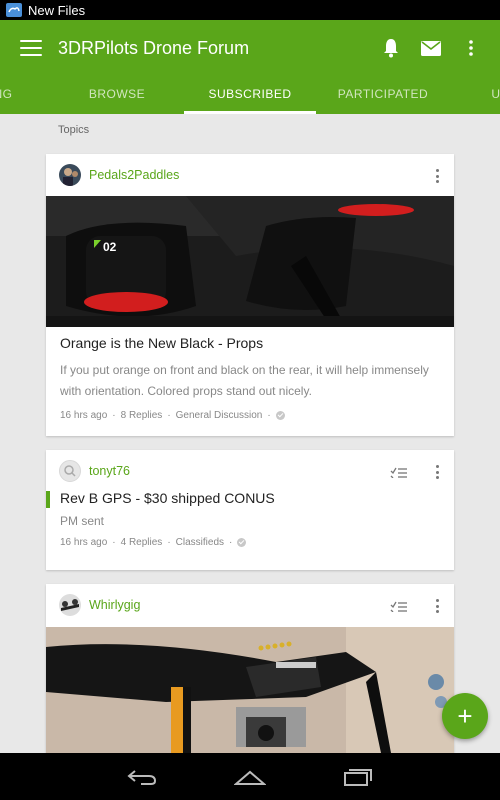  I want to click on card-header: tonyt76, so click(250, 471).